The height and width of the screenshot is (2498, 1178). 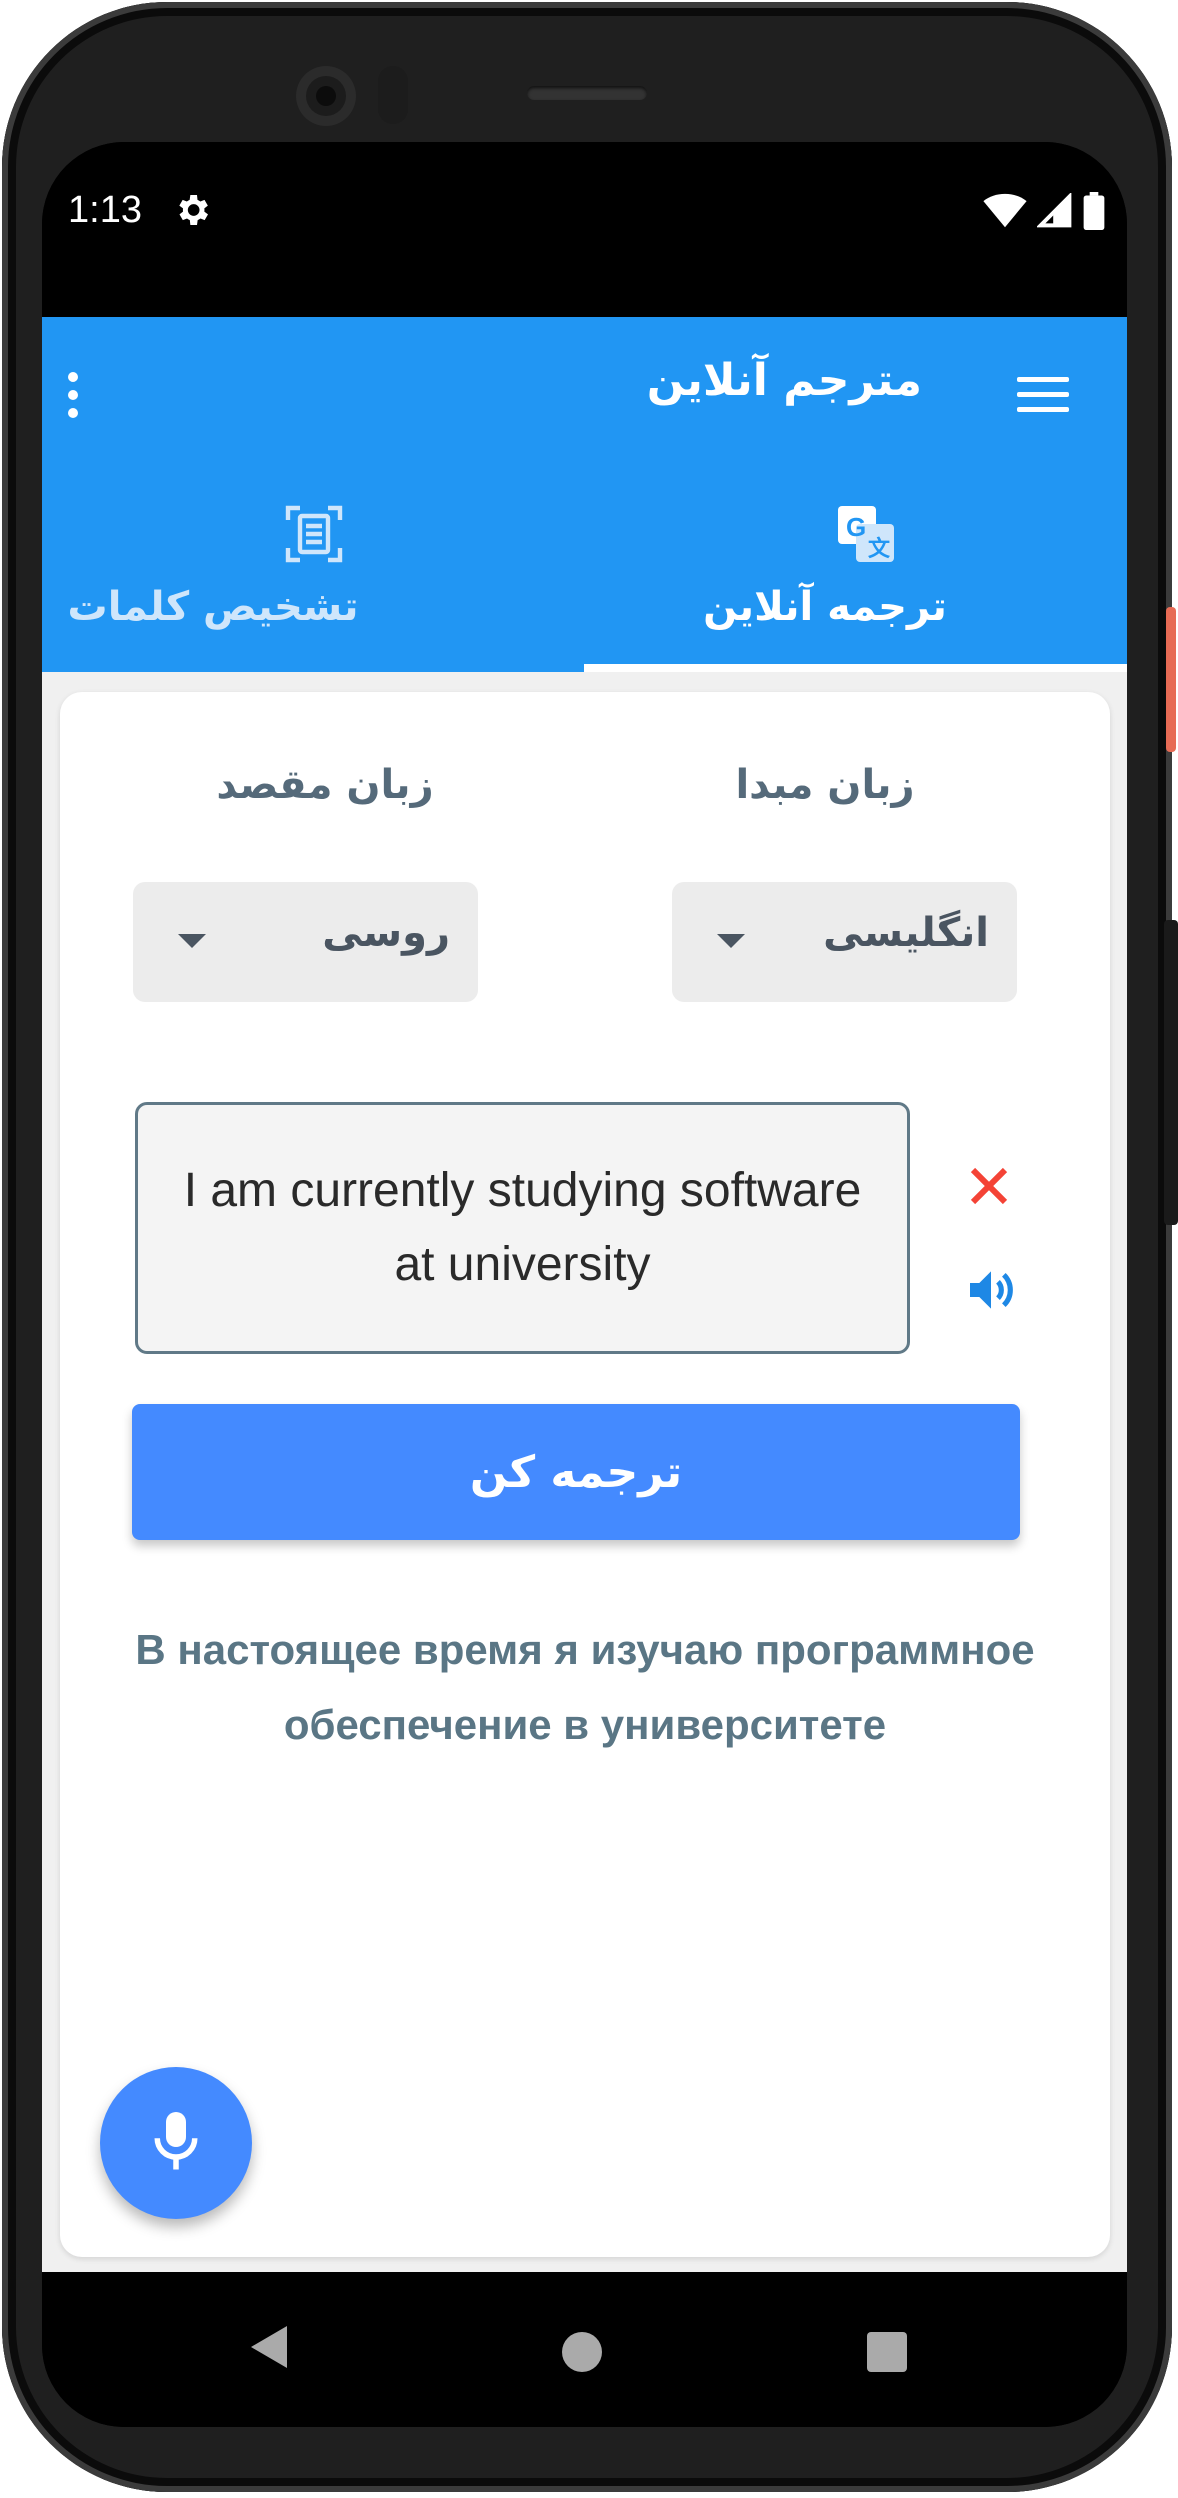 I want to click on status-time: 1:13, so click(x=105, y=210).